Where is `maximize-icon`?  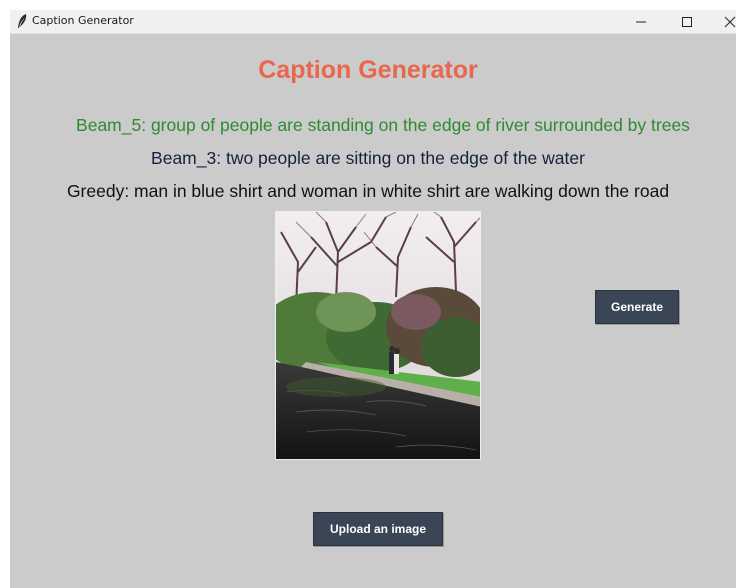 maximize-icon is located at coordinates (687, 22).